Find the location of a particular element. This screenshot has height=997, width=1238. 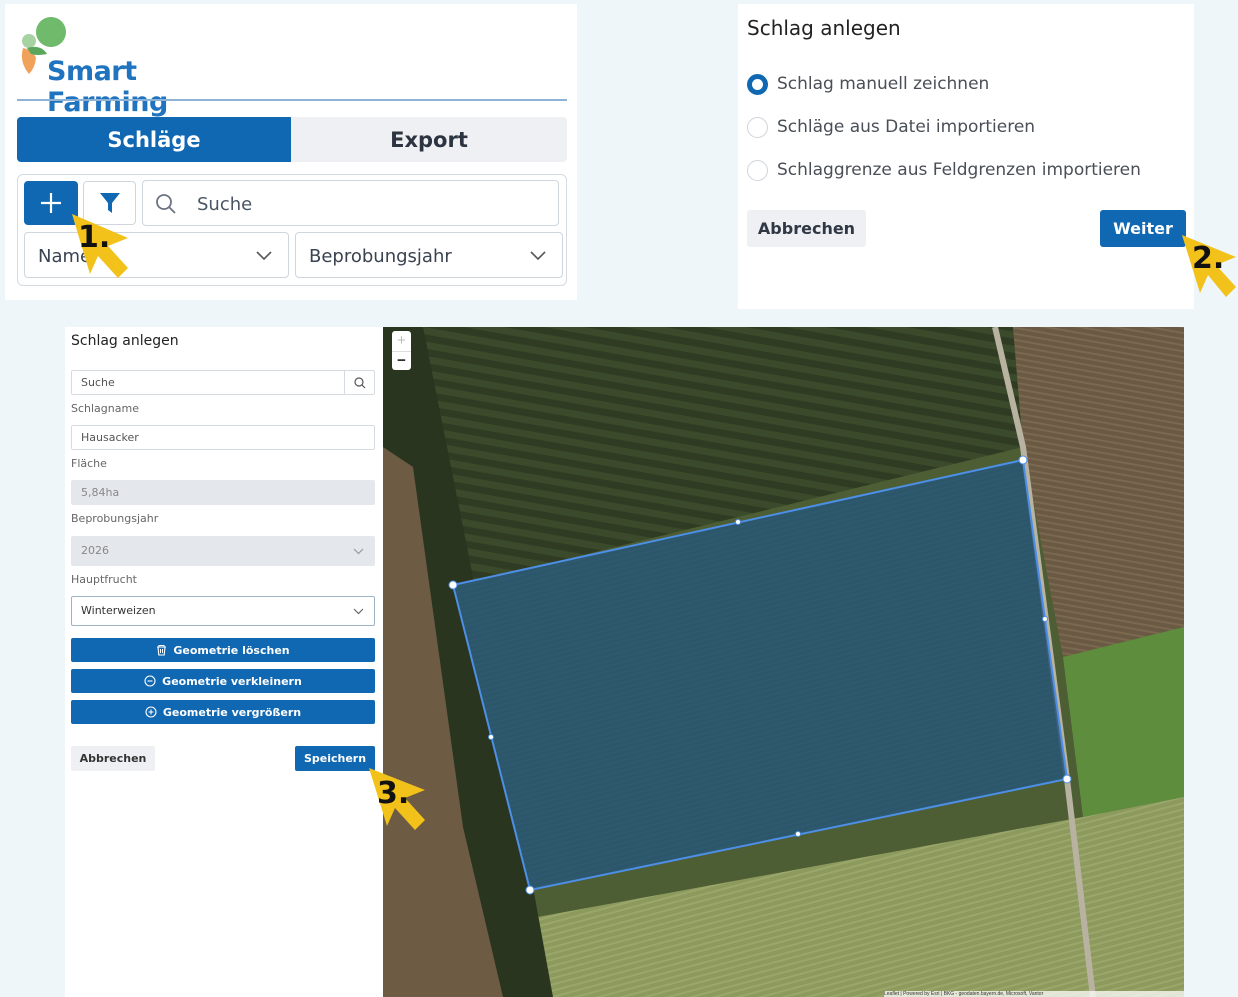

grow-geometry-button: Geometrie vergrößern is located at coordinates (223, 712).